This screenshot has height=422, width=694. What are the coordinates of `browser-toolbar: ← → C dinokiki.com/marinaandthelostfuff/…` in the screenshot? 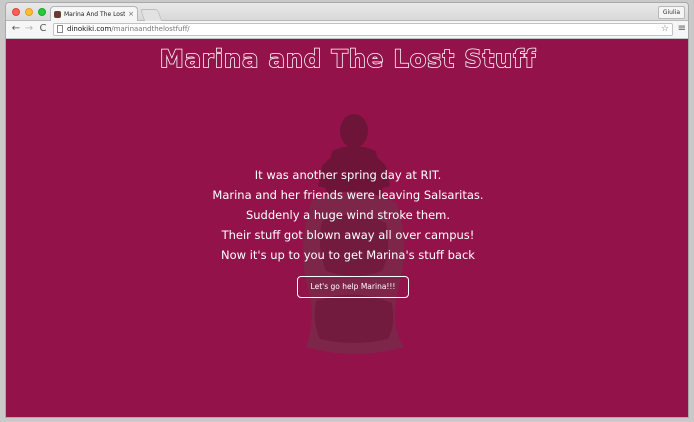 It's located at (347, 30).